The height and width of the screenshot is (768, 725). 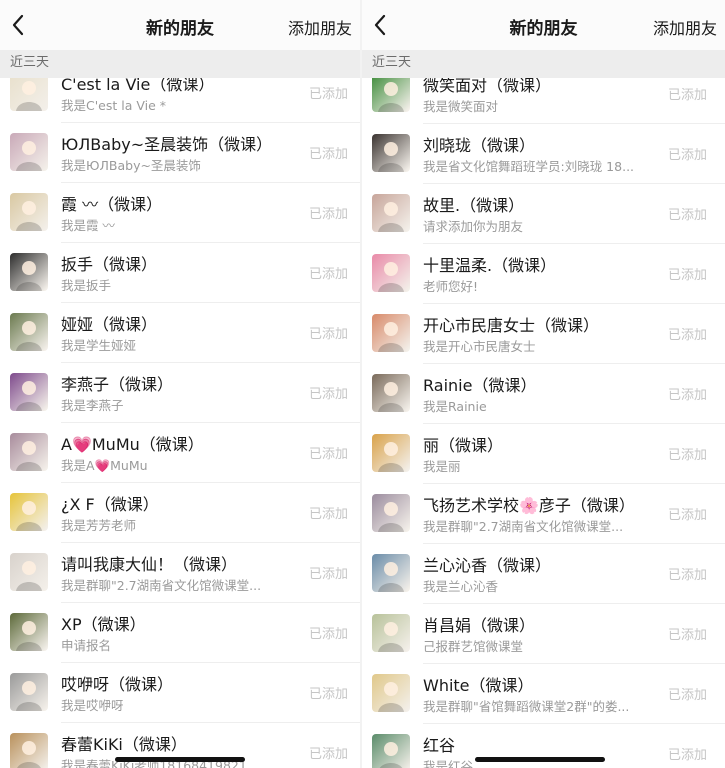 I want to click on friend-request-row: 霞 〰（微课） 我是霞 〰 已添加, so click(x=180, y=213).